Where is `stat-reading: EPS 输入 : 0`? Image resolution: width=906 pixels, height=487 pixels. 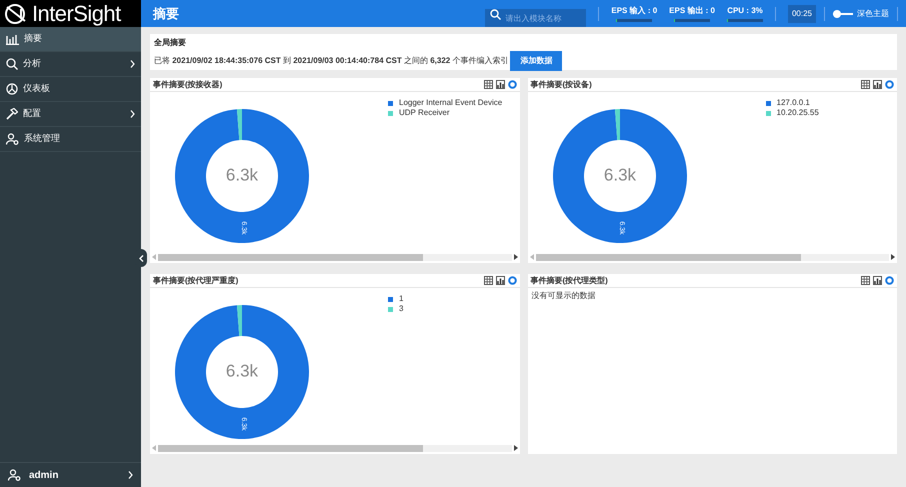
stat-reading: EPS 输入 : 0 is located at coordinates (634, 11).